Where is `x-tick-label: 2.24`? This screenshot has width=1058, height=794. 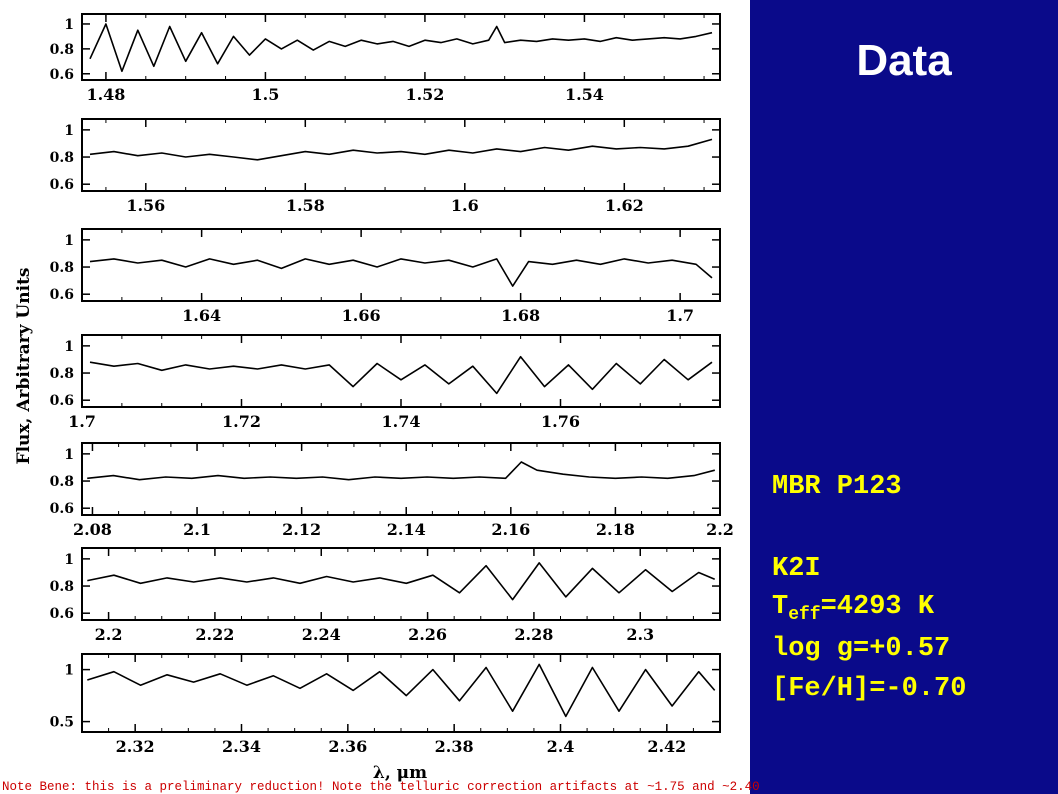
x-tick-label: 2.24 is located at coordinates (321, 634).